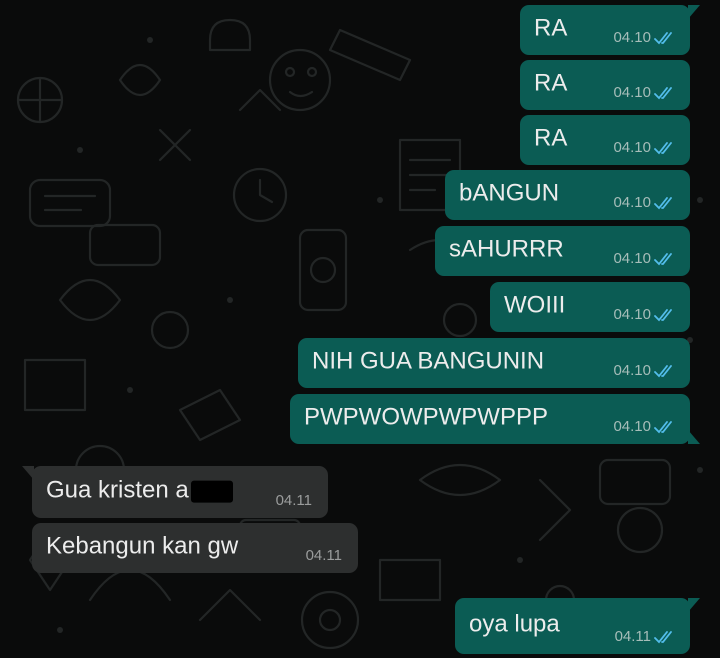 This screenshot has width=720, height=658. I want to click on message-bubble-incoming: Gua kristen a 04.11, so click(175, 492).